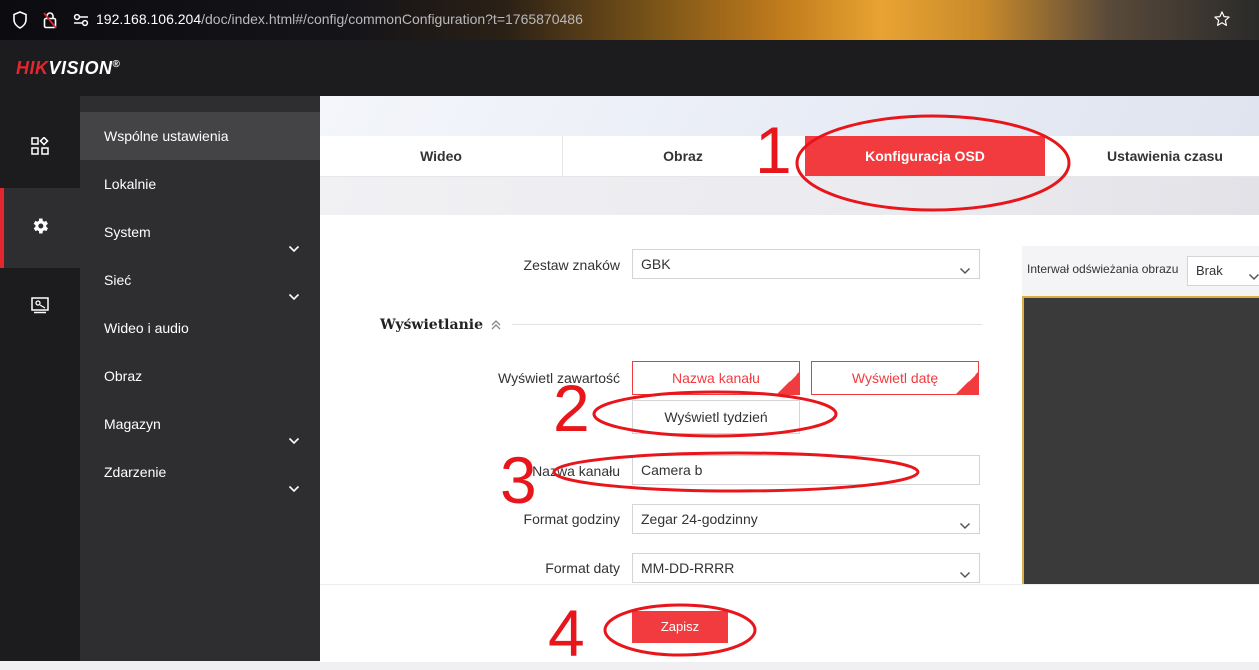 Image resolution: width=1259 pixels, height=670 pixels. What do you see at coordinates (200, 280) in the screenshot?
I see `sidebar-item-network: Sieć` at bounding box center [200, 280].